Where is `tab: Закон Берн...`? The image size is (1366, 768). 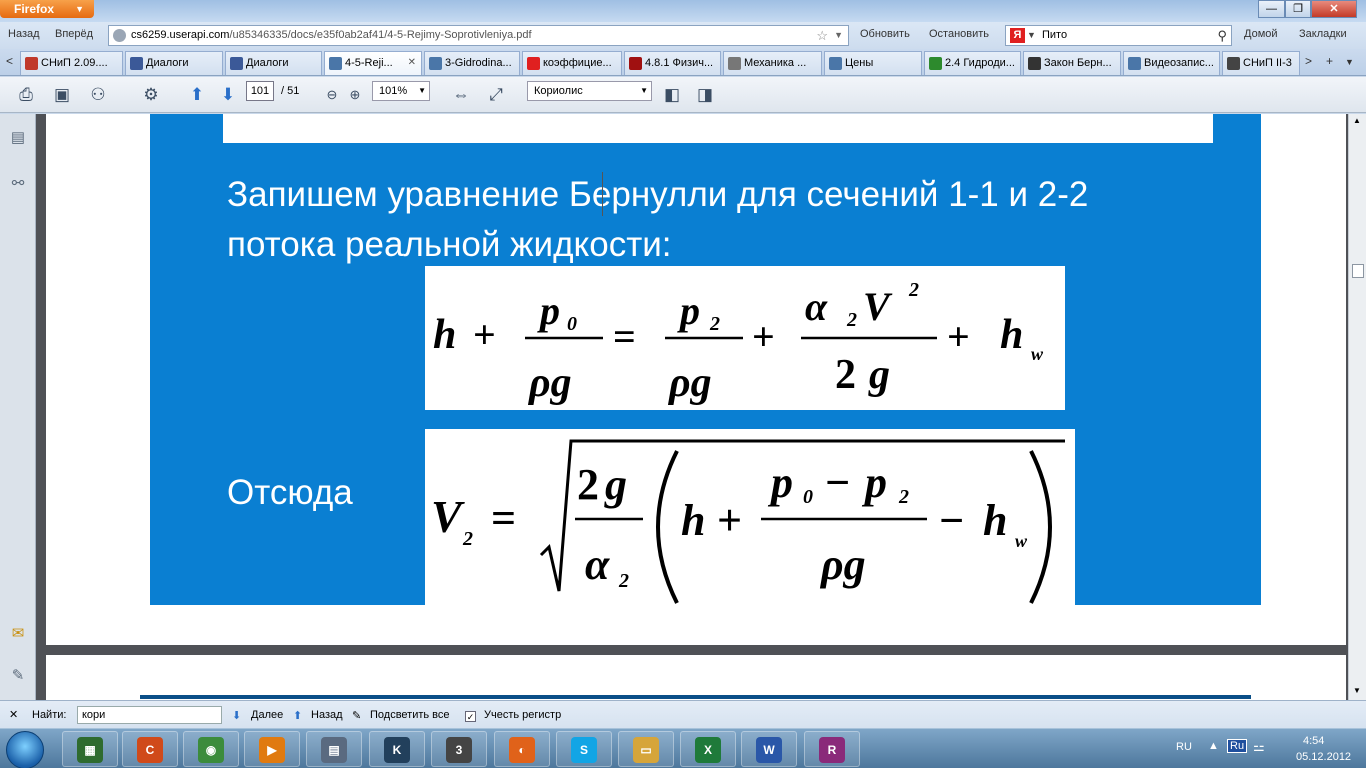 tab: Закон Берн... is located at coordinates (1072, 63).